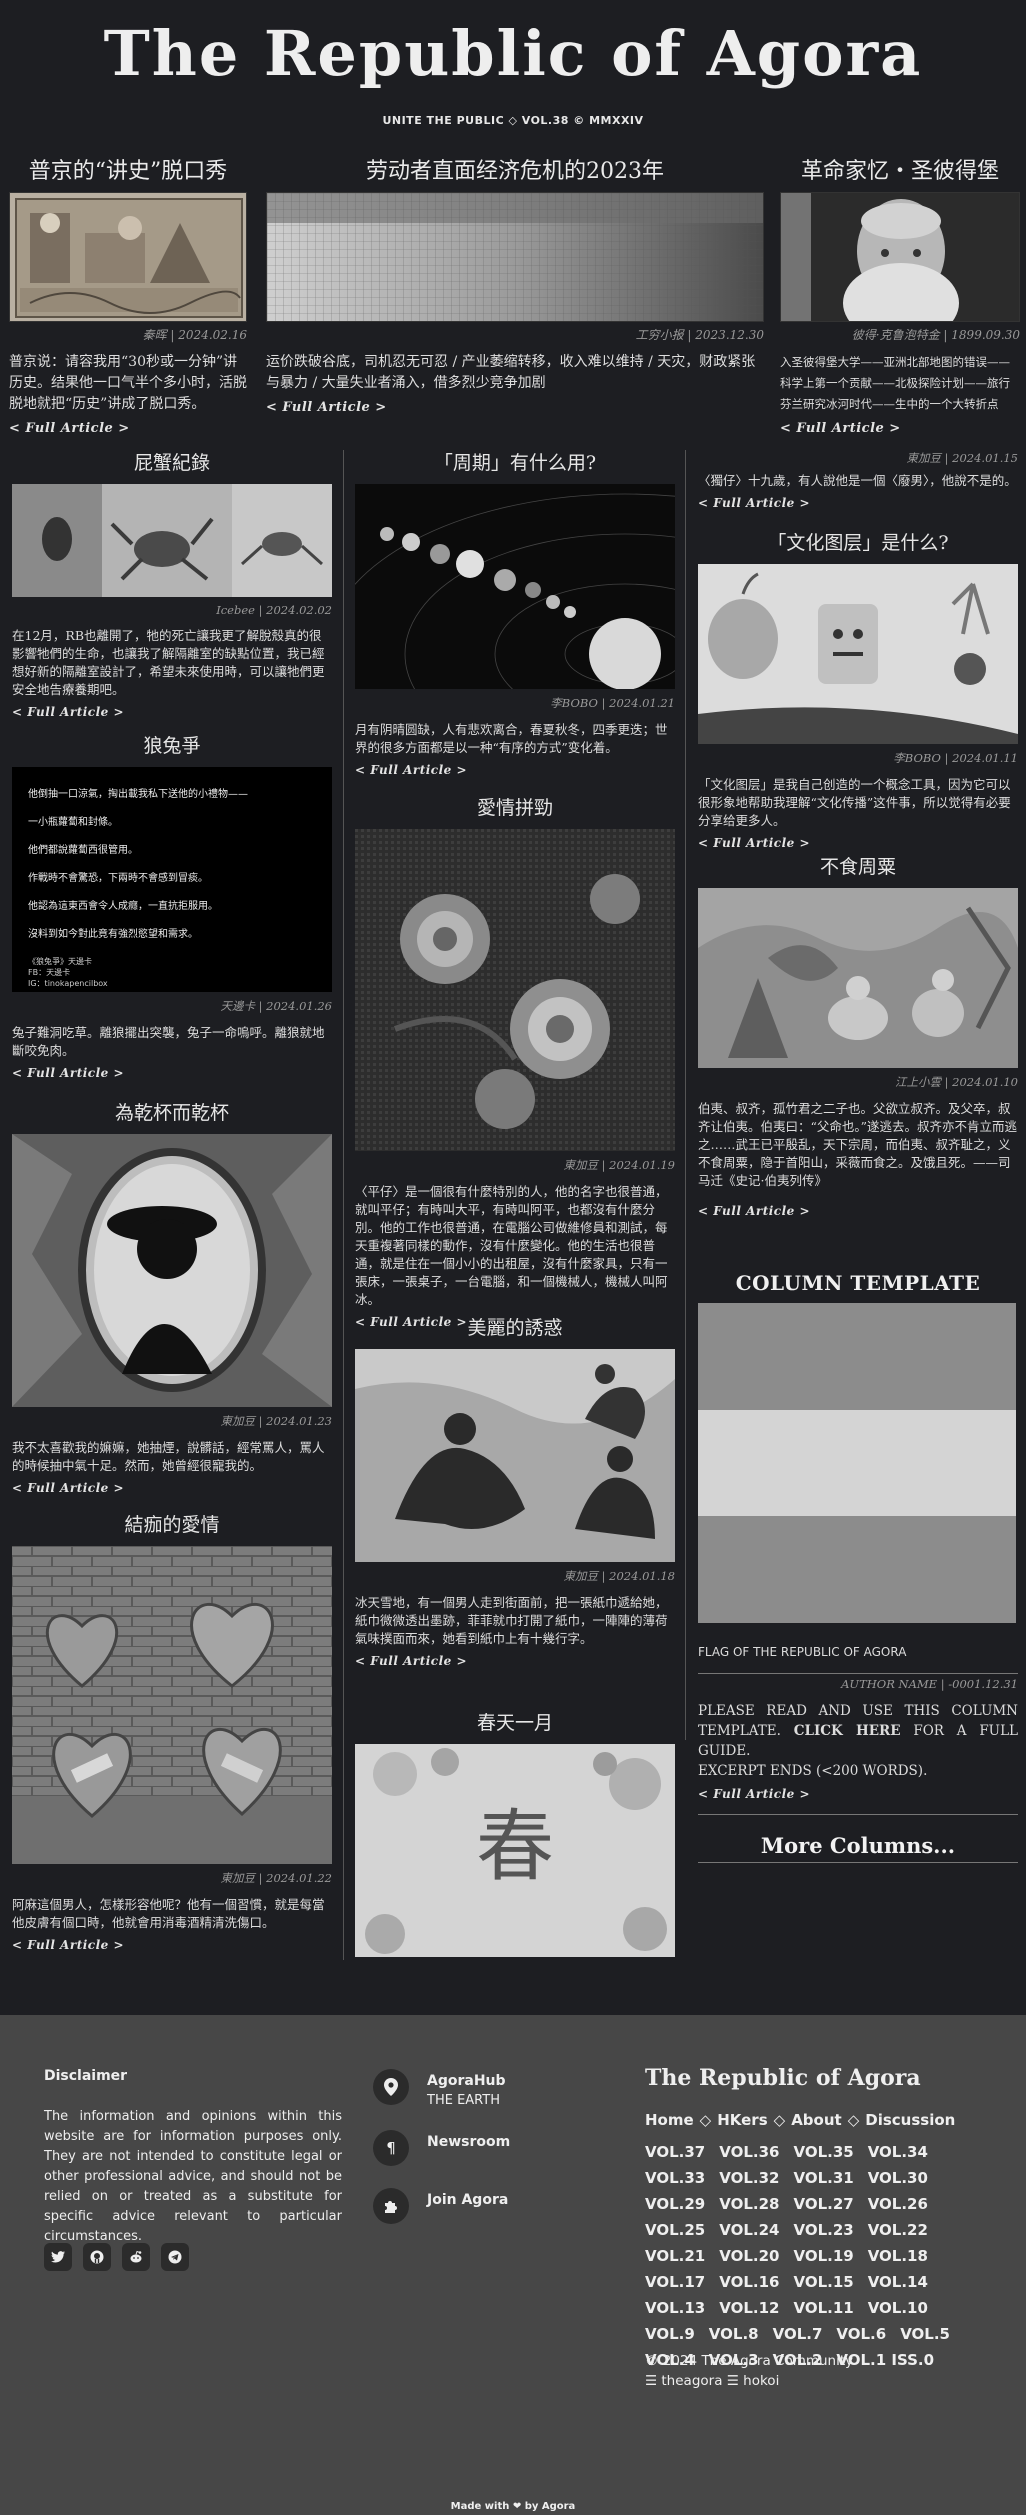 This screenshot has height=2515, width=1026. Describe the element at coordinates (823, 2308) in the screenshot. I see `volume-link: VOL.11` at that location.